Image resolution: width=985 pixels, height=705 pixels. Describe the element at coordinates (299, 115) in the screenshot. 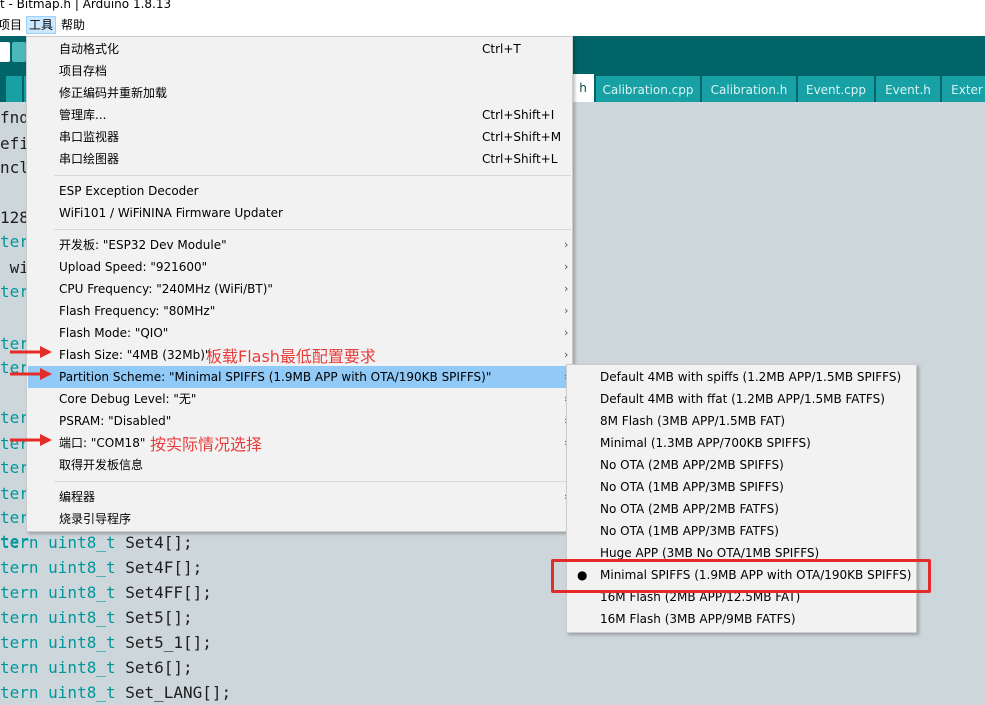

I see `menu-item-manage-libraries: 管理库... Ctrl+Shift+I` at that location.